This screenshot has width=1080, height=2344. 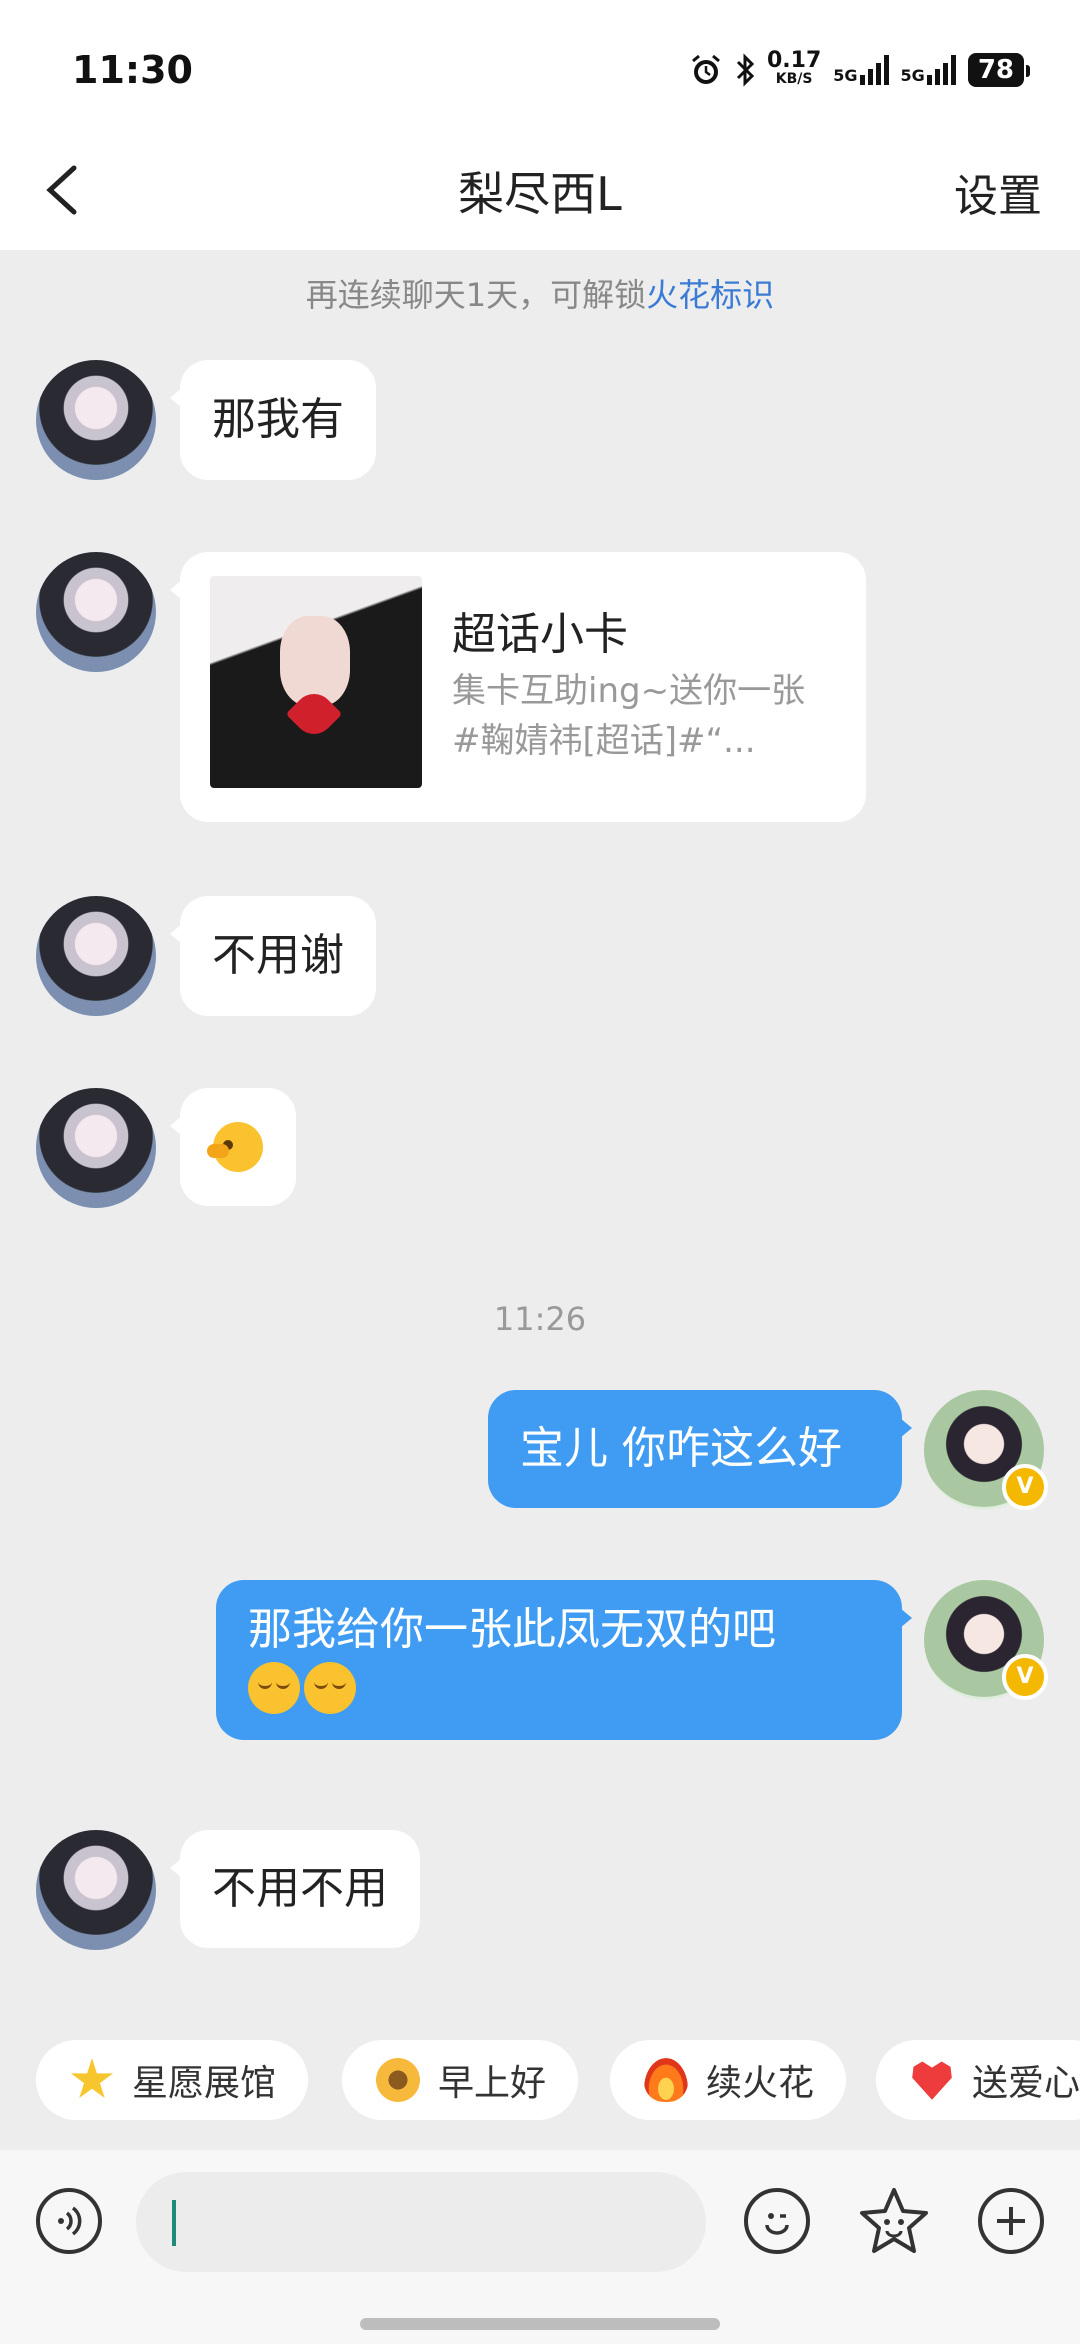 What do you see at coordinates (512, 1629) in the screenshot?
I see `message-text: 那我给你一张此凤无双的吧` at bounding box center [512, 1629].